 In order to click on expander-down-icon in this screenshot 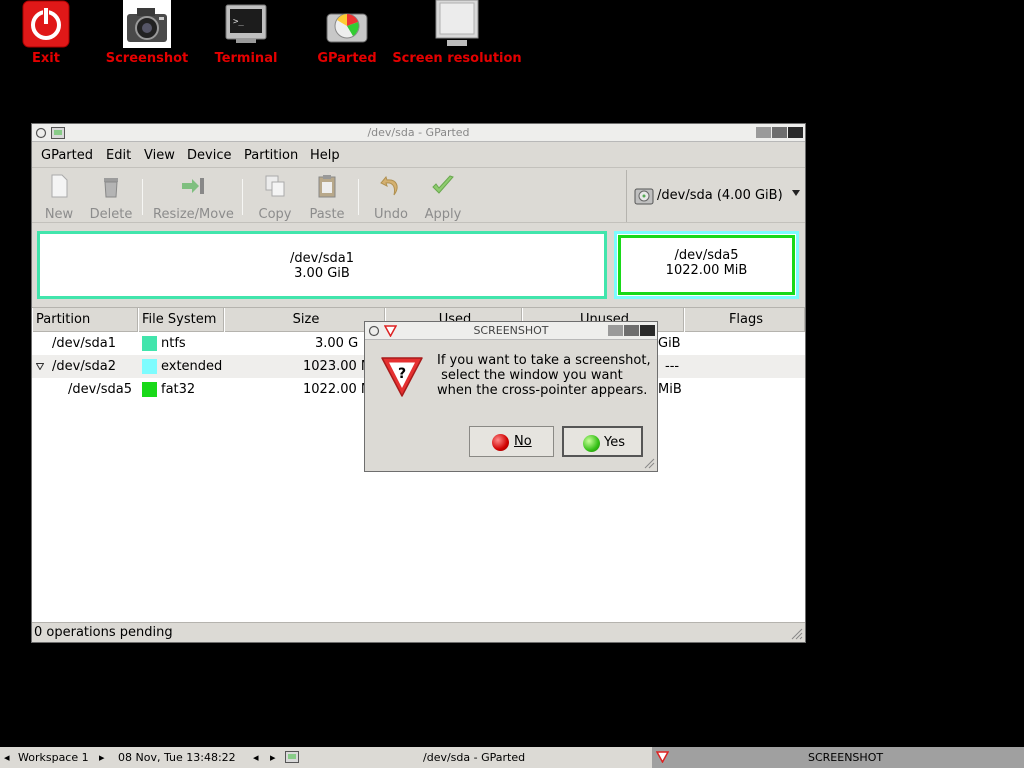, I will do `click(40, 366)`.